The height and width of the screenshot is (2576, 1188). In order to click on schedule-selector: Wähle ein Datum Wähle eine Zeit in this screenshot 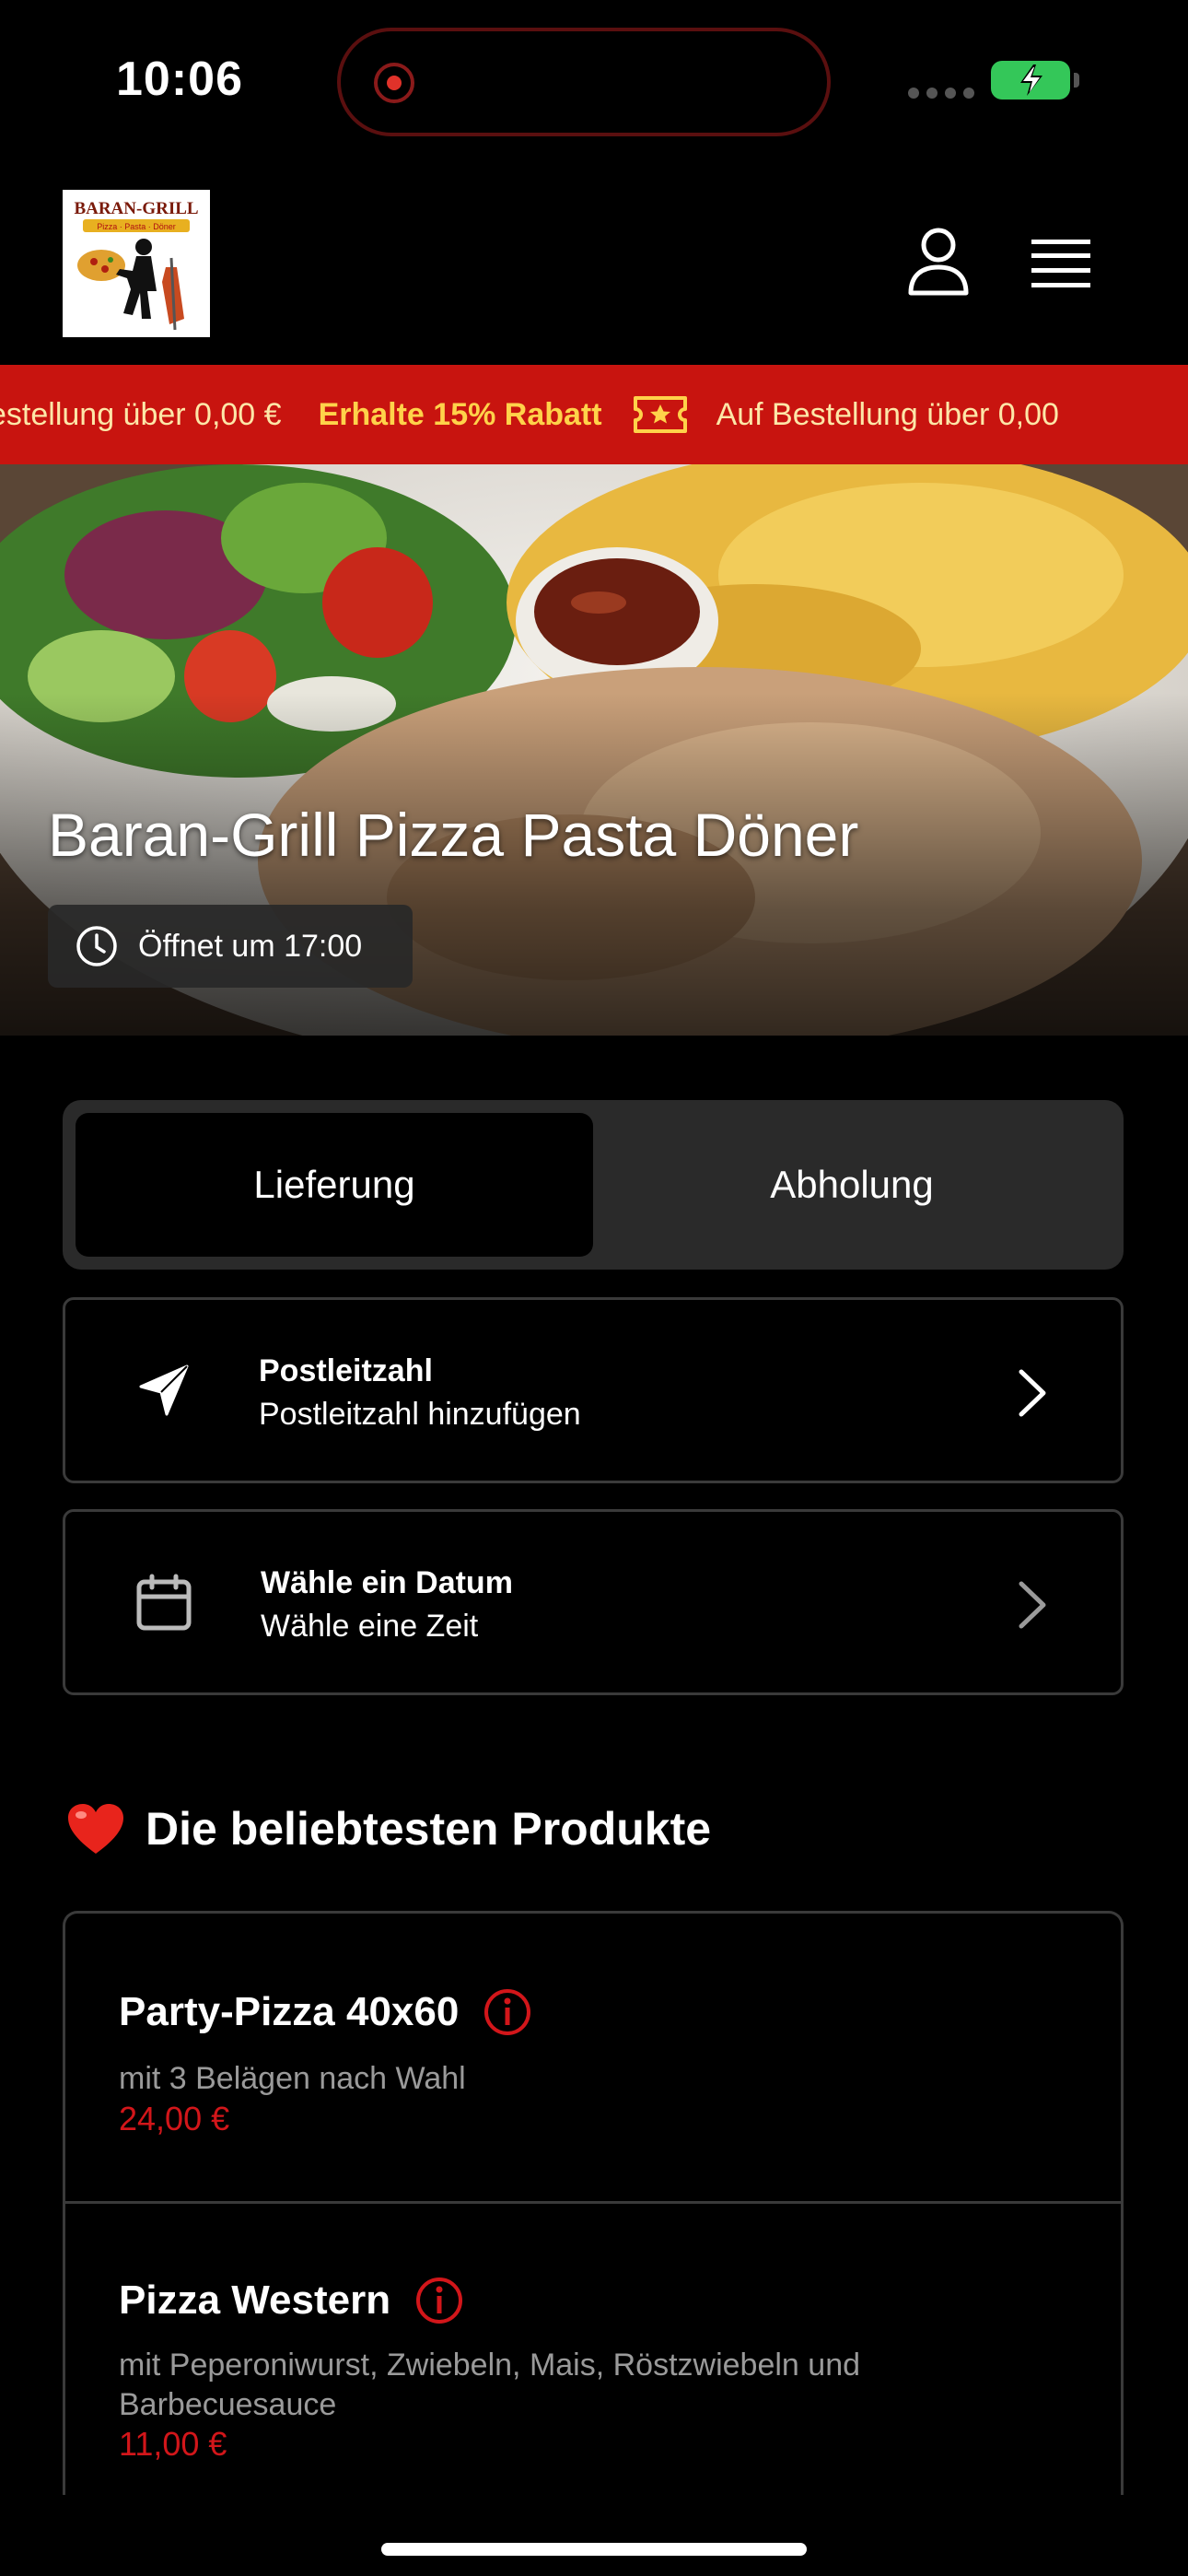, I will do `click(593, 1602)`.